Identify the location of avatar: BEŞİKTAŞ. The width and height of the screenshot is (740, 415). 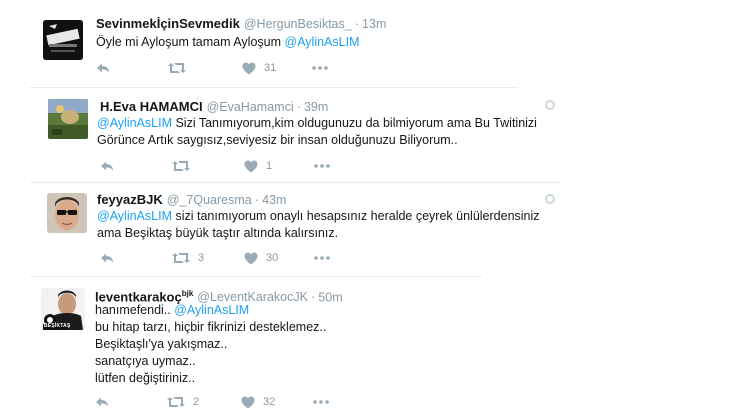
(63, 309).